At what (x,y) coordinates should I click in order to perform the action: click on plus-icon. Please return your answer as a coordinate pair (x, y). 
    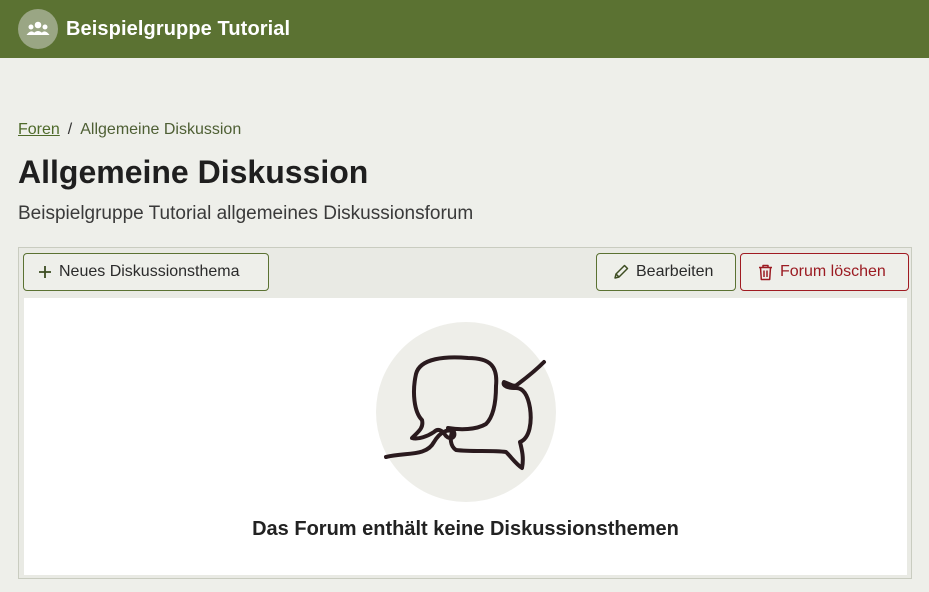
    Looking at the image, I should click on (45, 272).